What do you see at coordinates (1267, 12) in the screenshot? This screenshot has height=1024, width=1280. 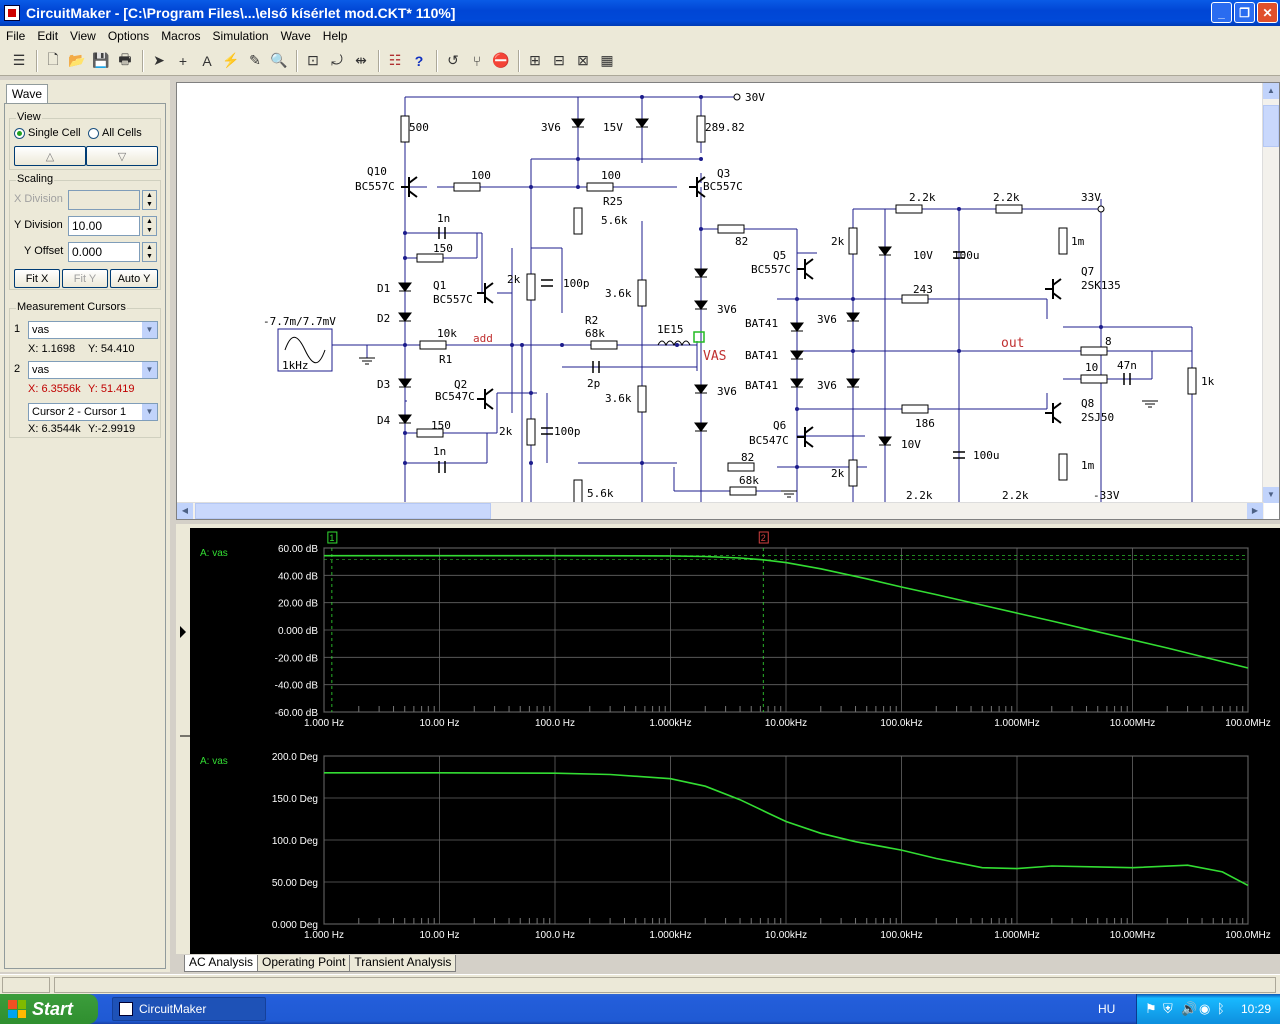 I see `close-button: ✕` at bounding box center [1267, 12].